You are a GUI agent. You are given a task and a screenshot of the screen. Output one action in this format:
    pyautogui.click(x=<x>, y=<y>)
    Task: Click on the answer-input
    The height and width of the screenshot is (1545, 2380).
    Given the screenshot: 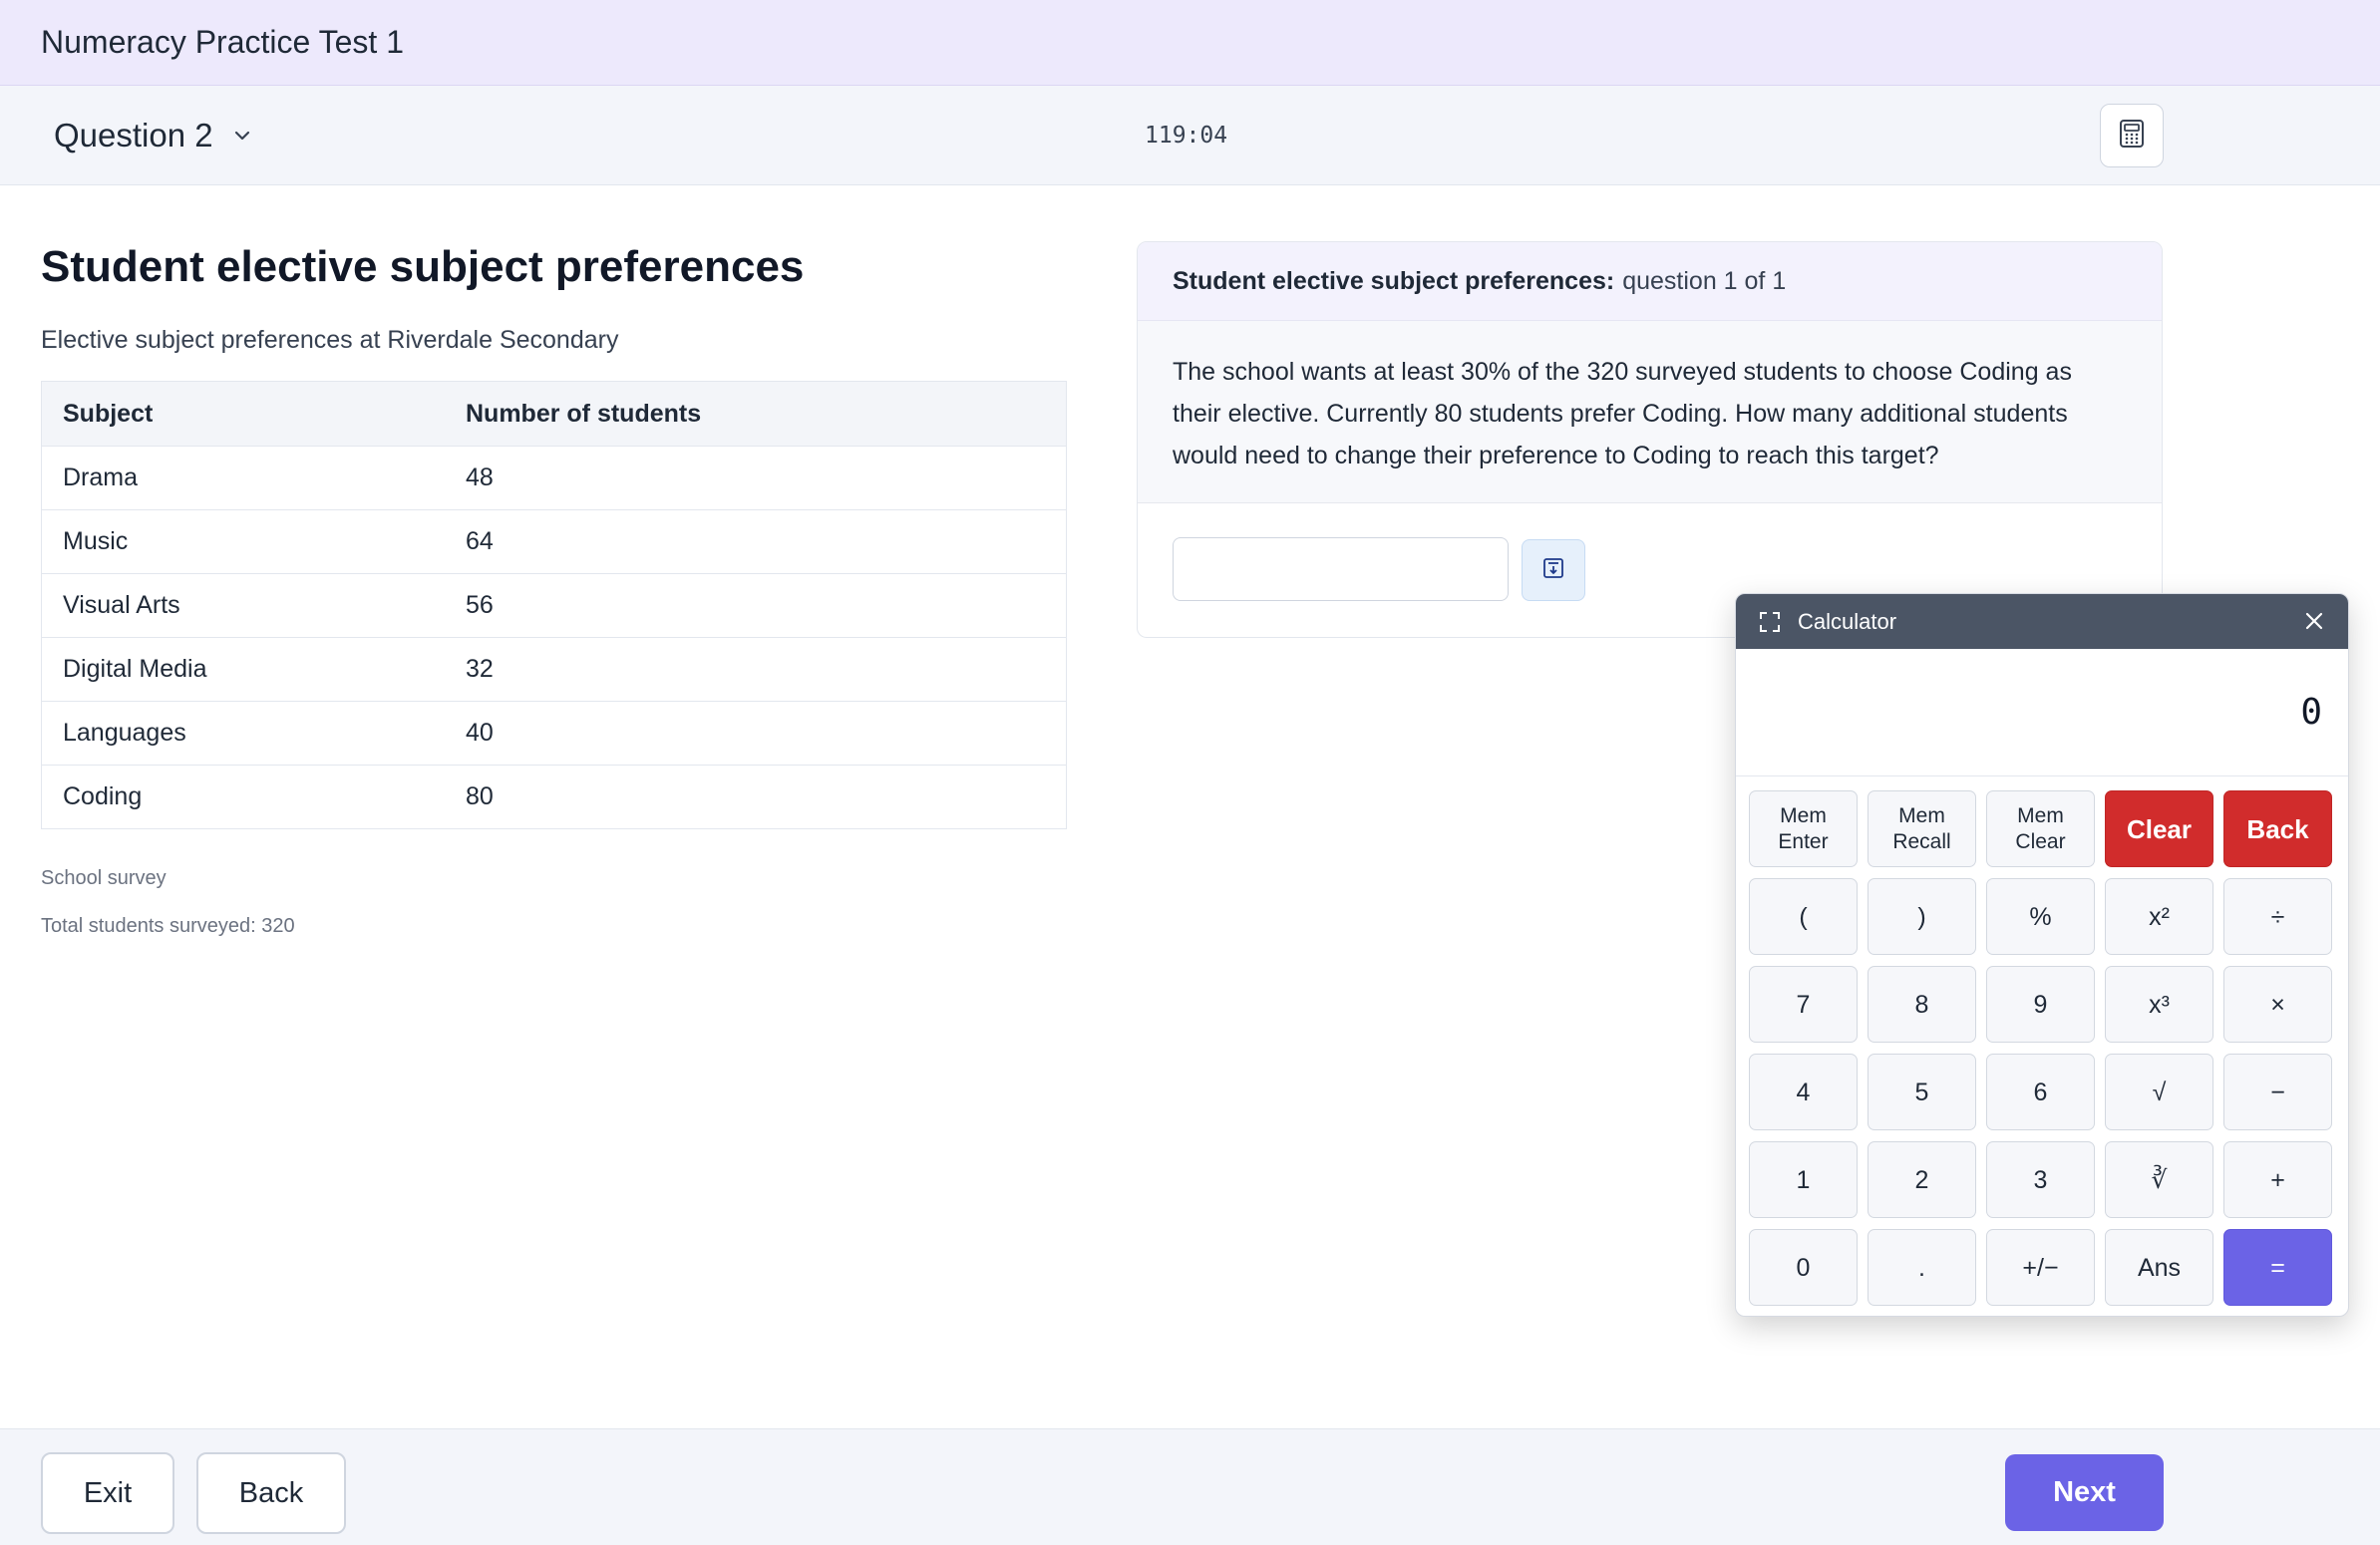 What is the action you would take?
    pyautogui.click(x=1341, y=569)
    